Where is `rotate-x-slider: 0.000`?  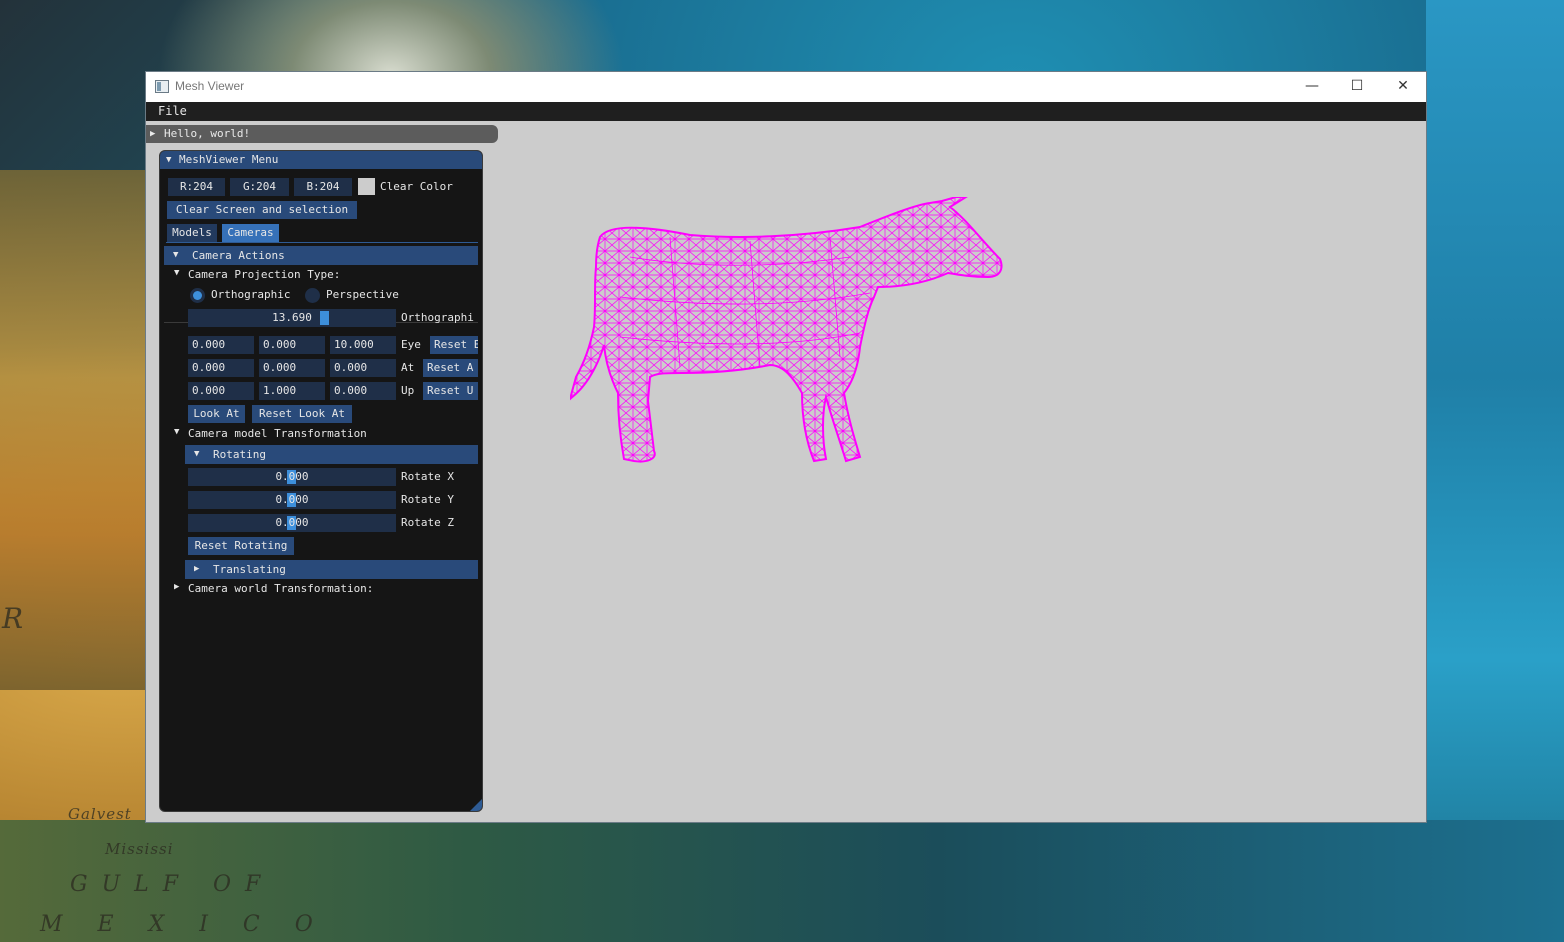
rotate-x-slider: 0.000 is located at coordinates (292, 477).